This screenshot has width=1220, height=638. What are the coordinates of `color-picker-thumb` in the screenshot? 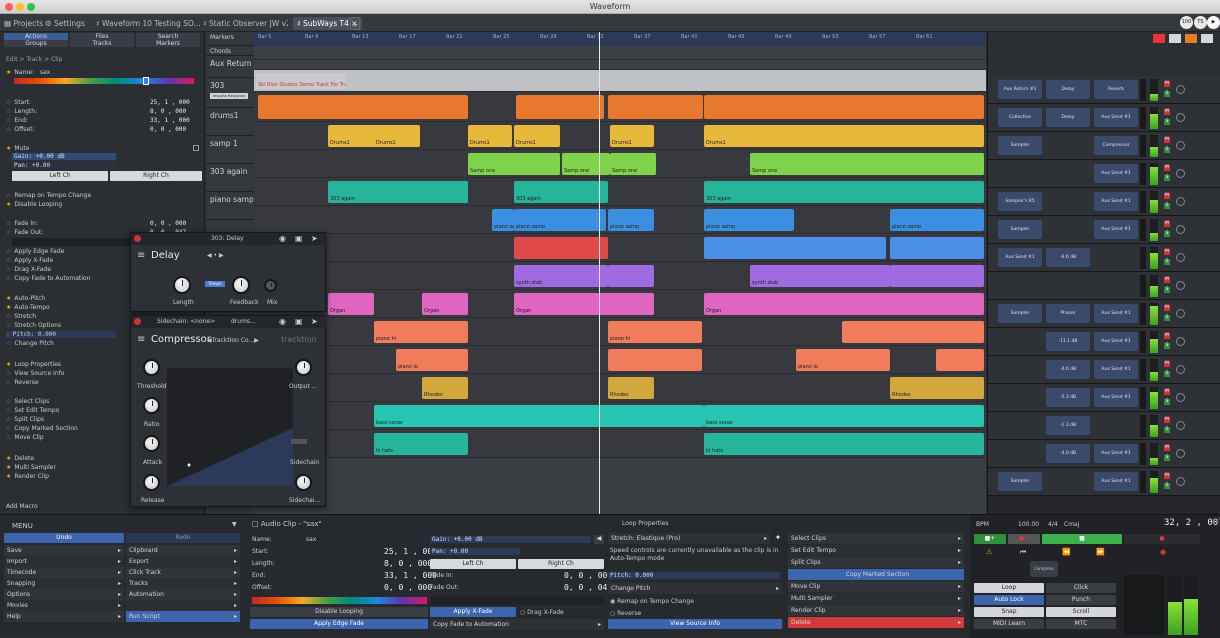 It's located at (146, 81).